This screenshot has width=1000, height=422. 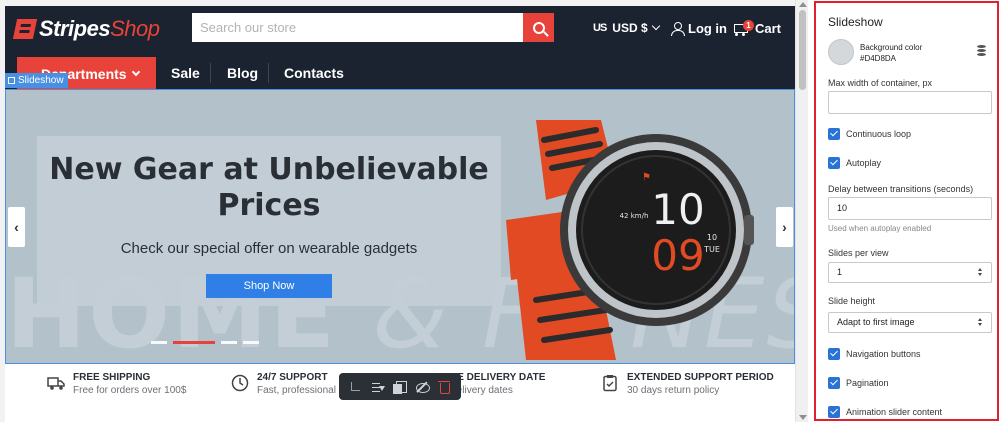 I want to click on feature-title: Free Shipping, so click(x=112, y=377).